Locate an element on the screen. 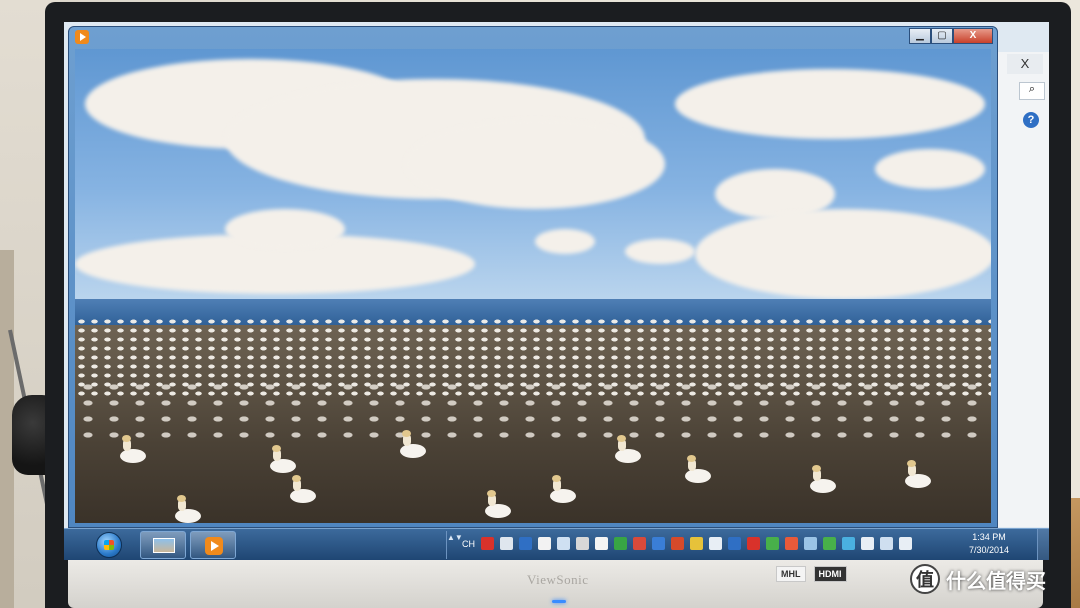 Image resolution: width=1080 pixels, height=608 pixels. bird-colony is located at coordinates (533, 409).